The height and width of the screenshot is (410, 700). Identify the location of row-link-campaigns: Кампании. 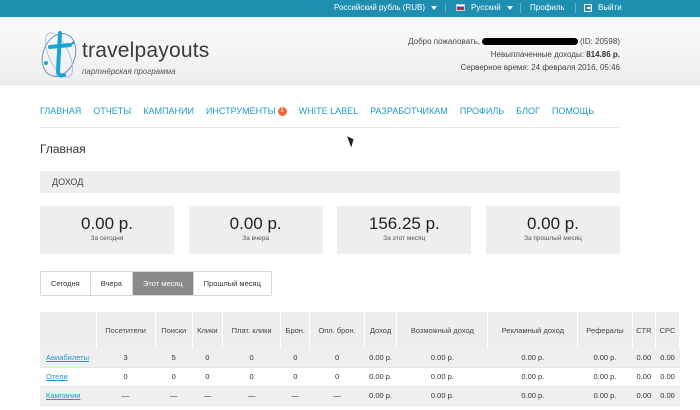
(63, 395).